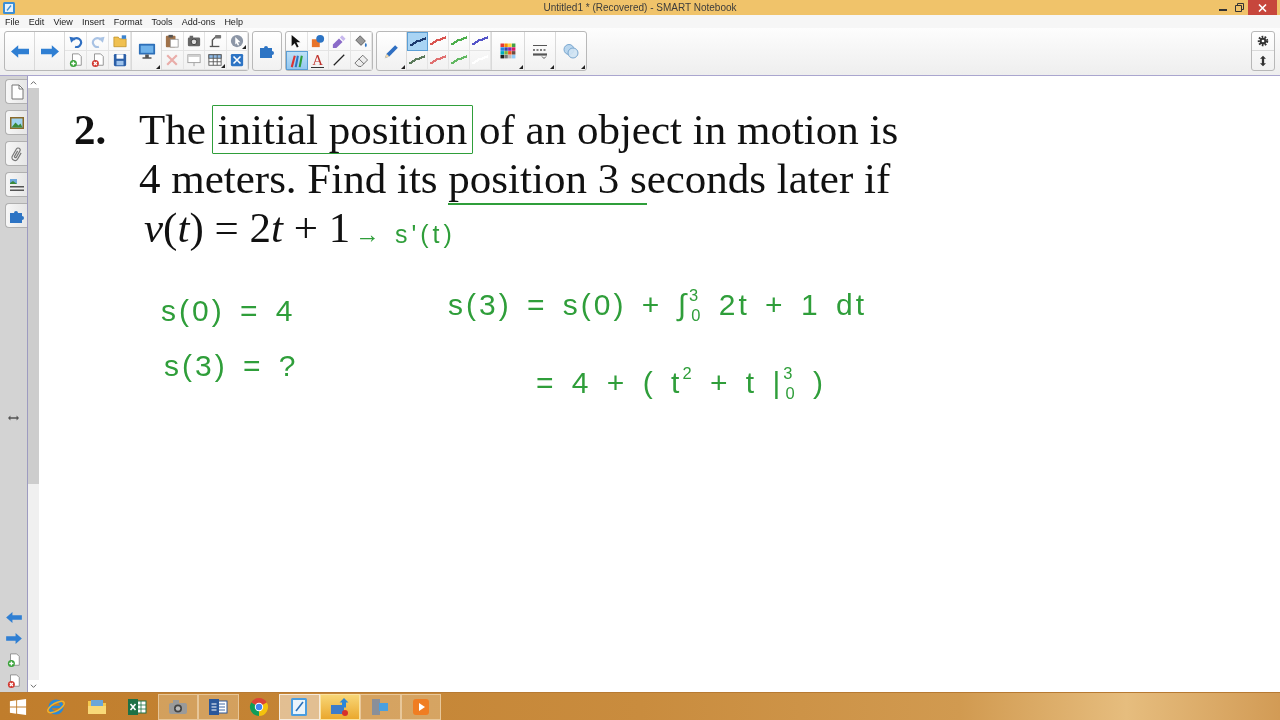  I want to click on save-icon, so click(119, 60).